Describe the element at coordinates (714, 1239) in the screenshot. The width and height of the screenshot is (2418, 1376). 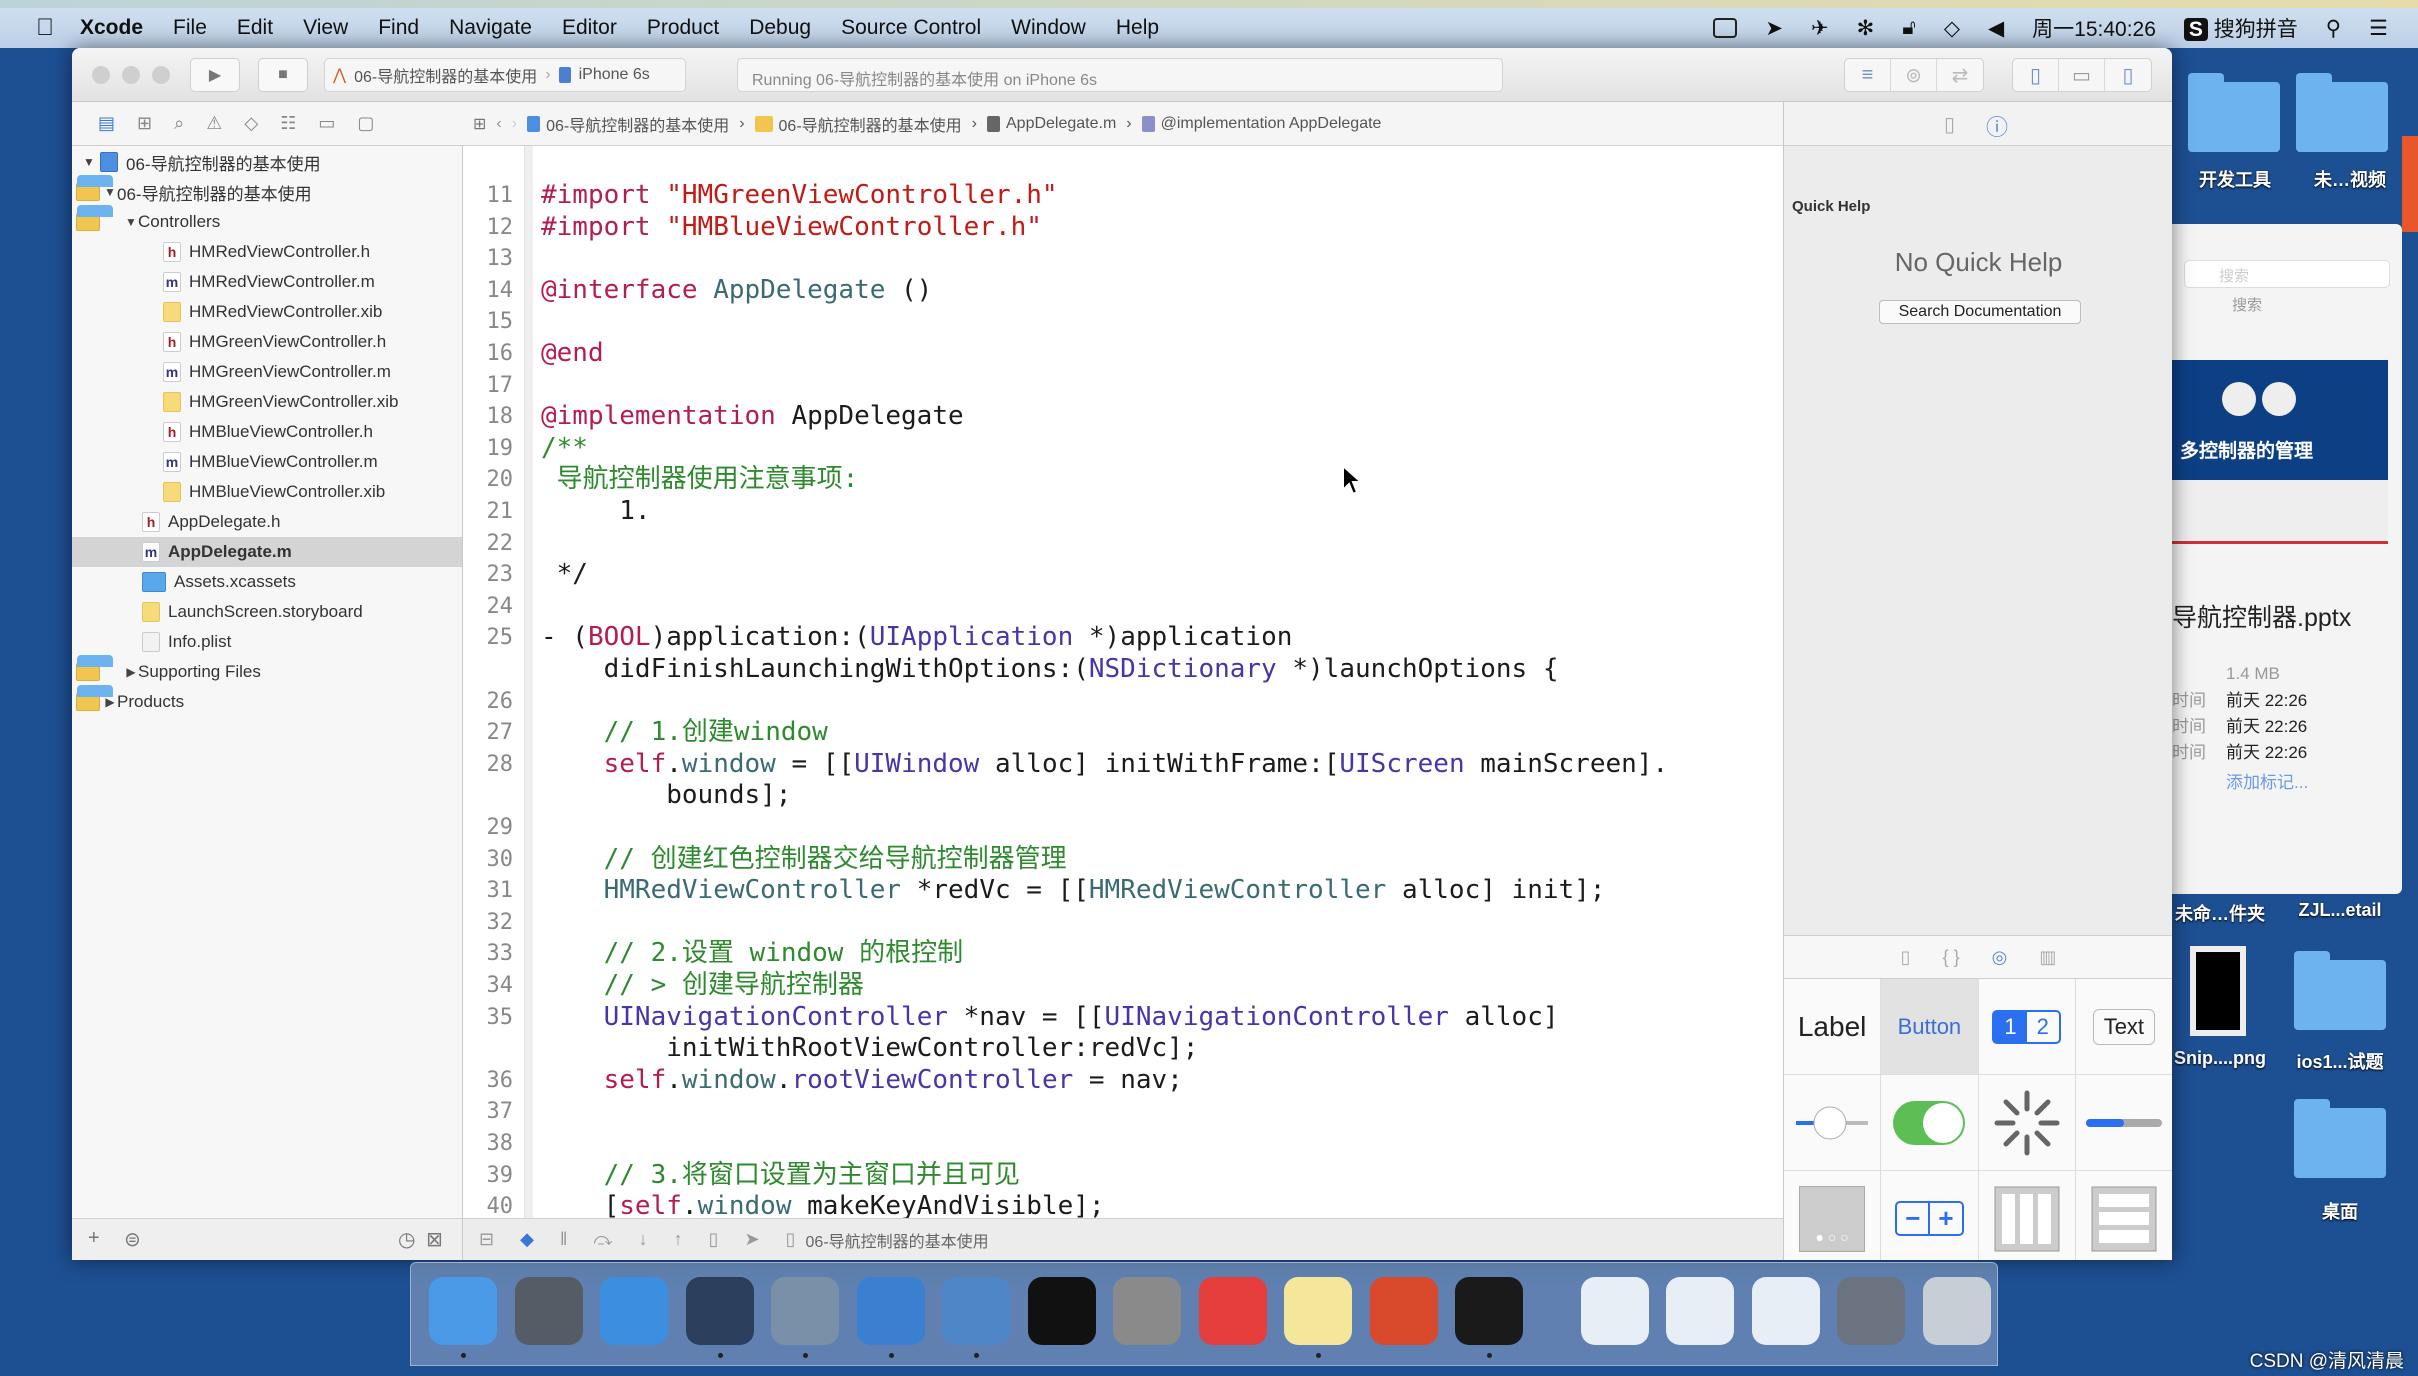
I see `view-hierarchy-icon: ▯` at that location.